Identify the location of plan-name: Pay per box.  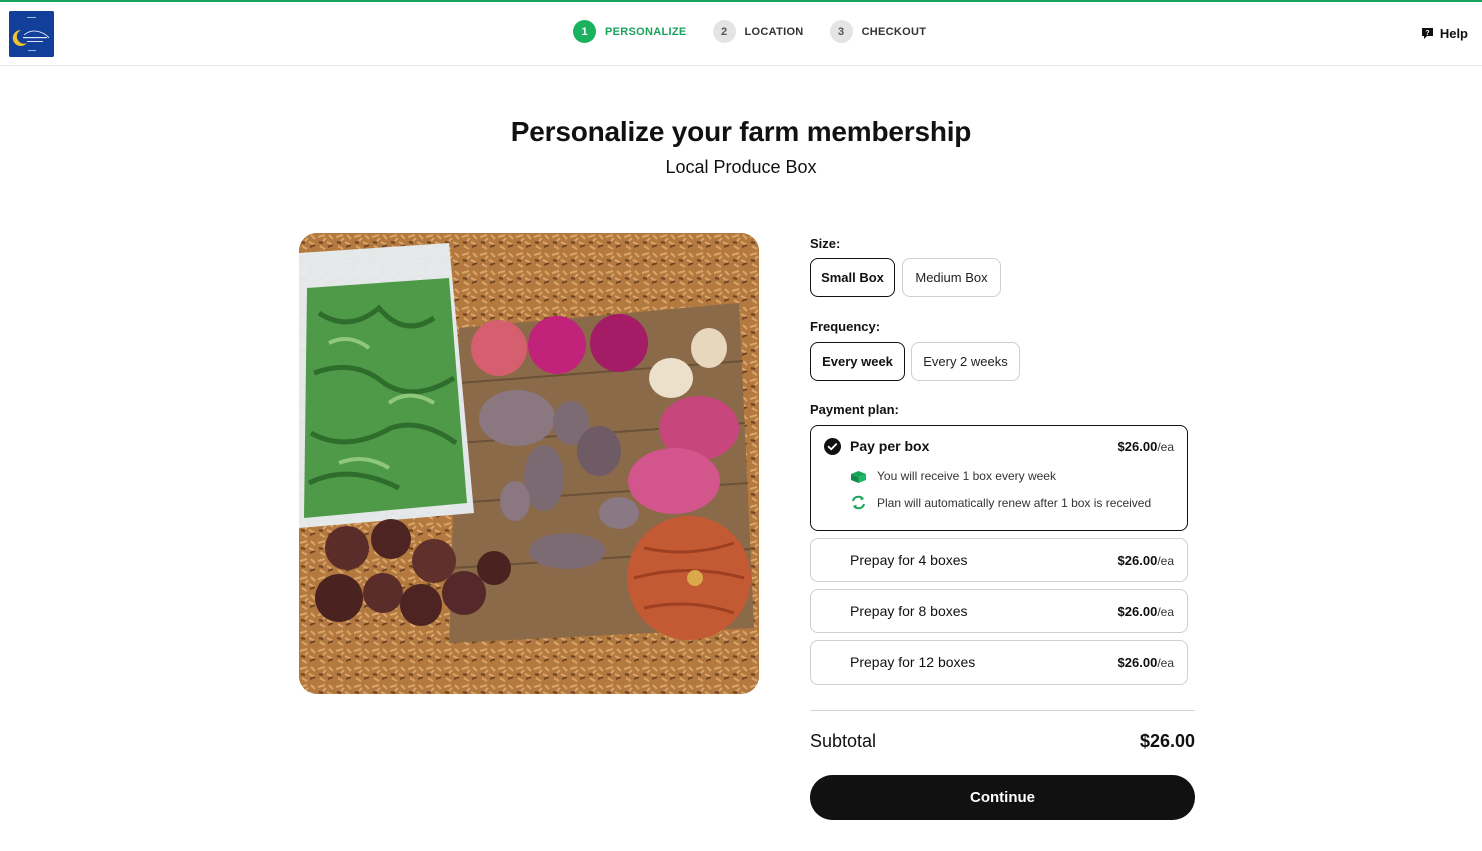
(890, 446).